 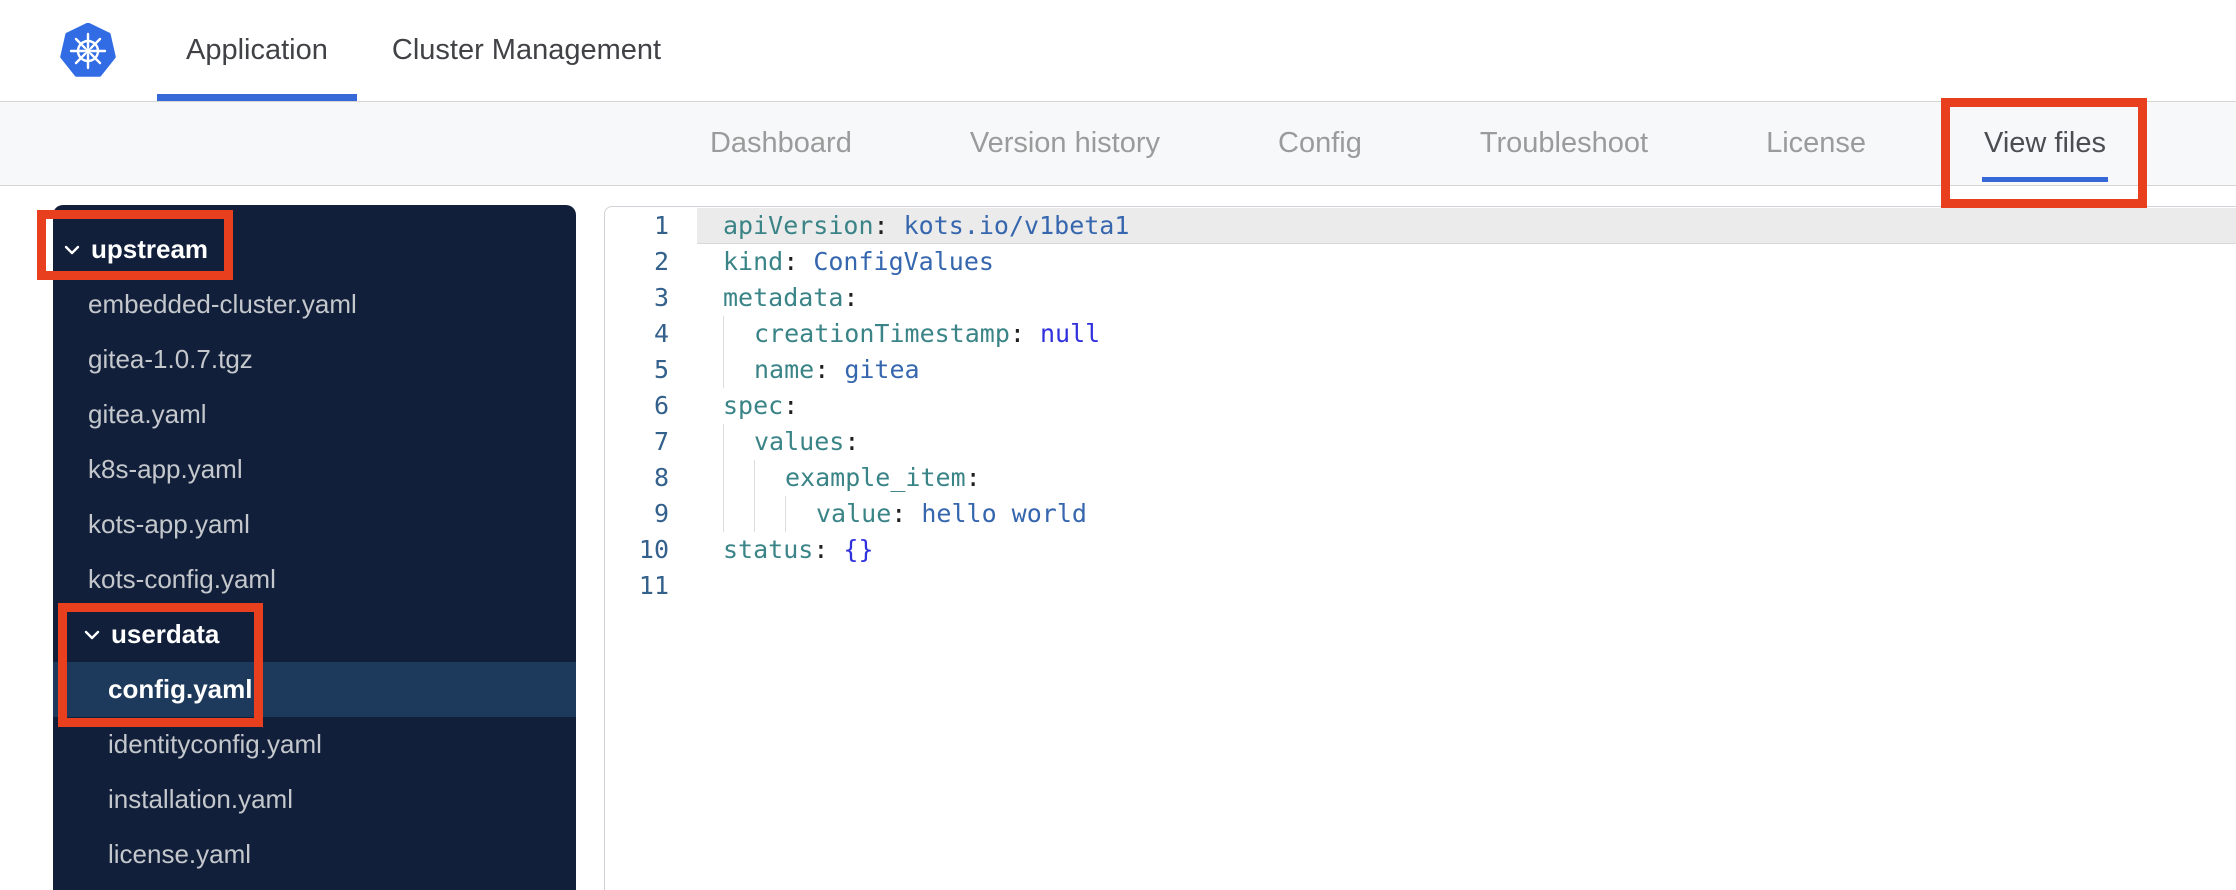 I want to click on code-token-key: name, so click(x=784, y=369).